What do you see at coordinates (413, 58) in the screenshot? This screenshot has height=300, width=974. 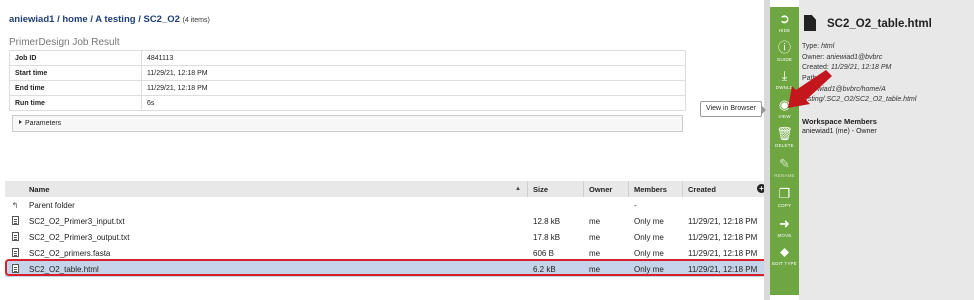 I see `job-row-value: 4841113` at bounding box center [413, 58].